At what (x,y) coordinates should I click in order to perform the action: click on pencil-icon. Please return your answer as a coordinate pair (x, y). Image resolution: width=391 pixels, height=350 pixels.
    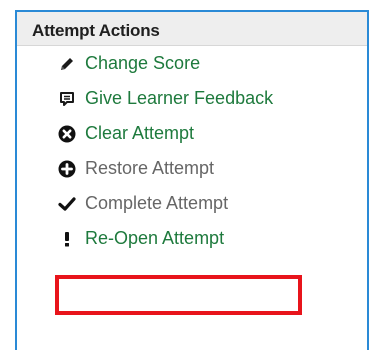
    Looking at the image, I should click on (67, 64).